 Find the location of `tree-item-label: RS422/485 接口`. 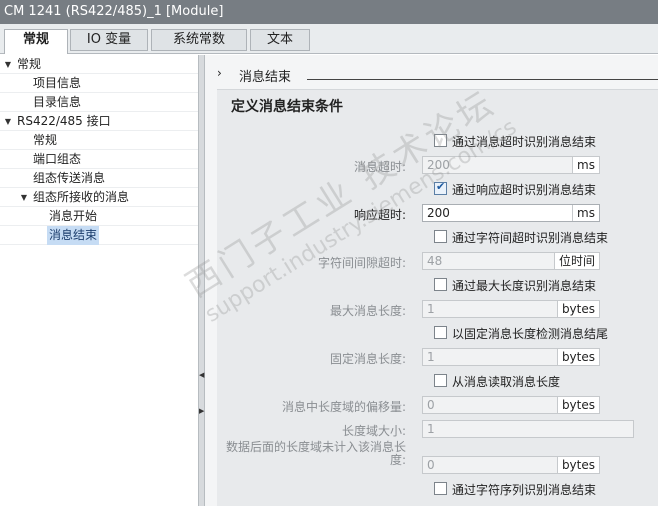

tree-item-label: RS422/485 接口 is located at coordinates (64, 121).